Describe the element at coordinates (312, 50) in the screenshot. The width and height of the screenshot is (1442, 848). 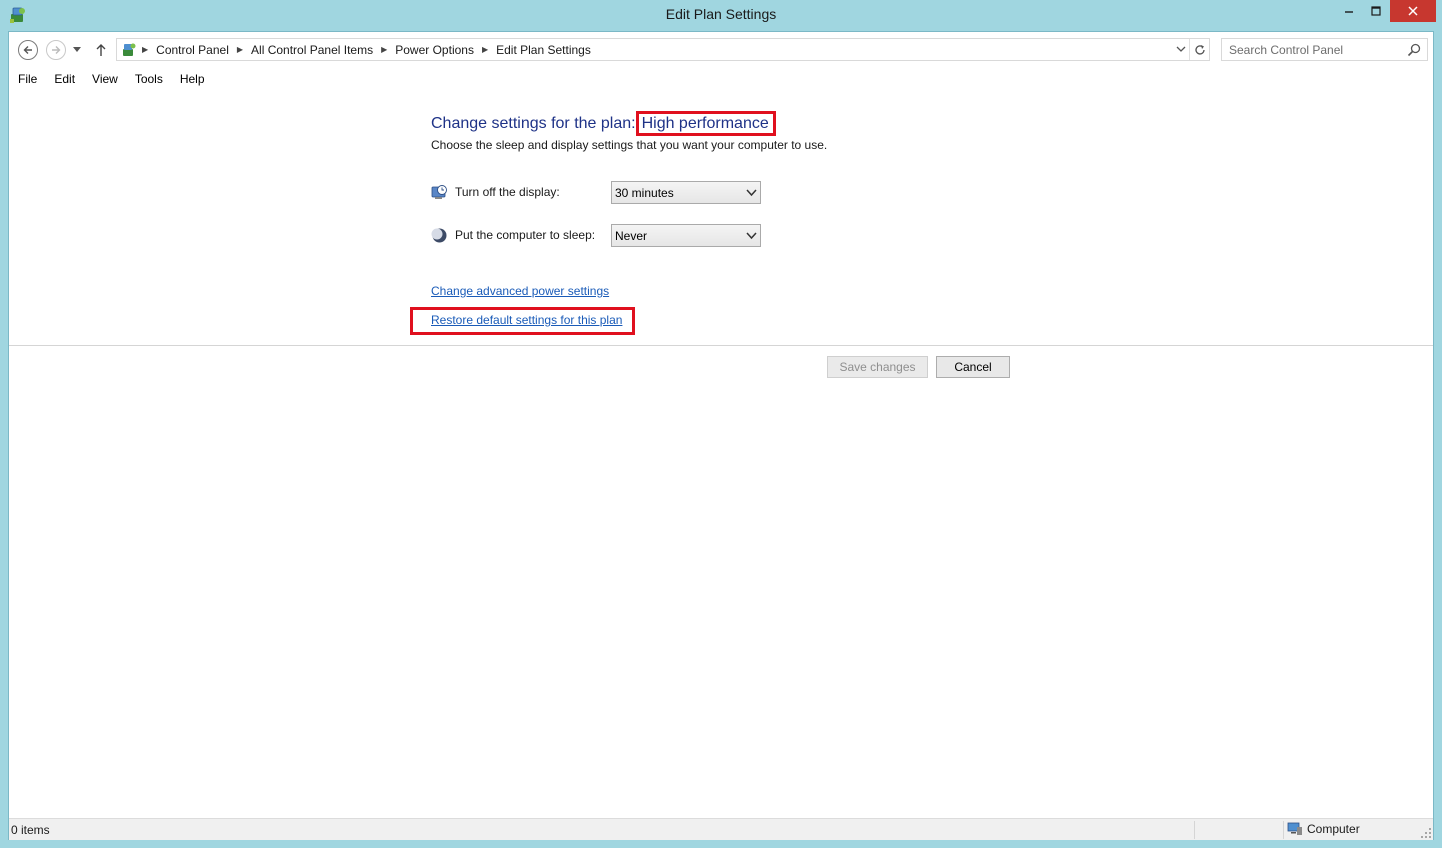
I see `breadcrumb-all-items: All Control Panel Items` at that location.